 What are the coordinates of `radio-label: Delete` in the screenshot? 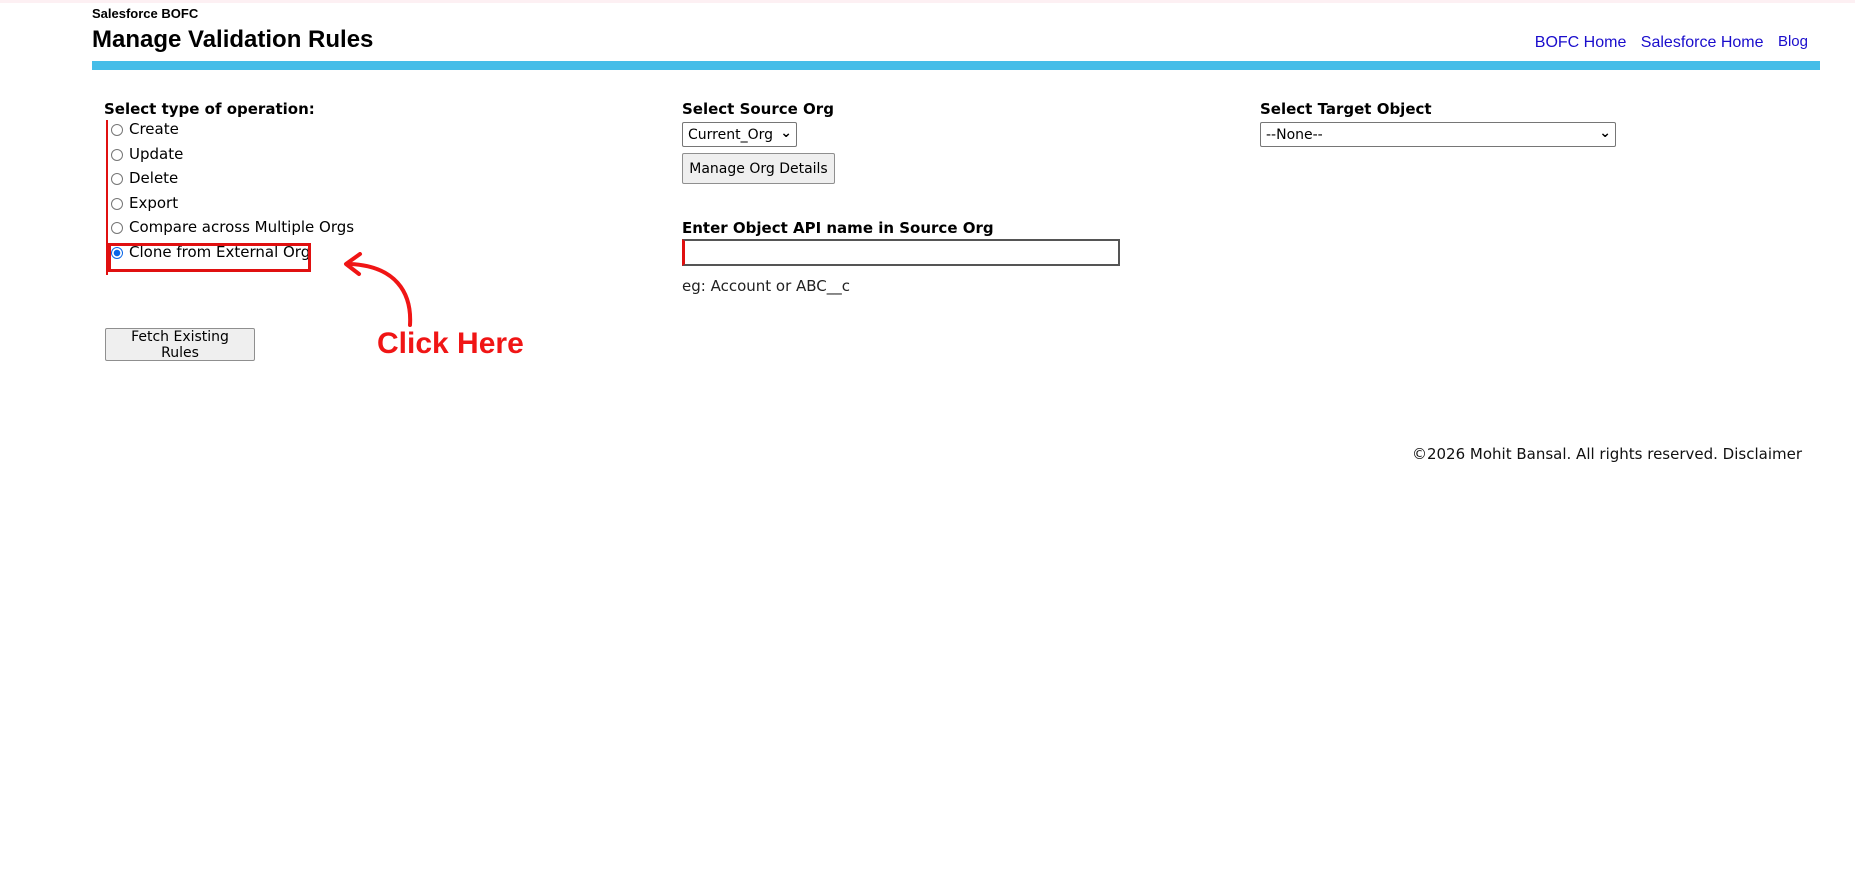 It's located at (154, 178).